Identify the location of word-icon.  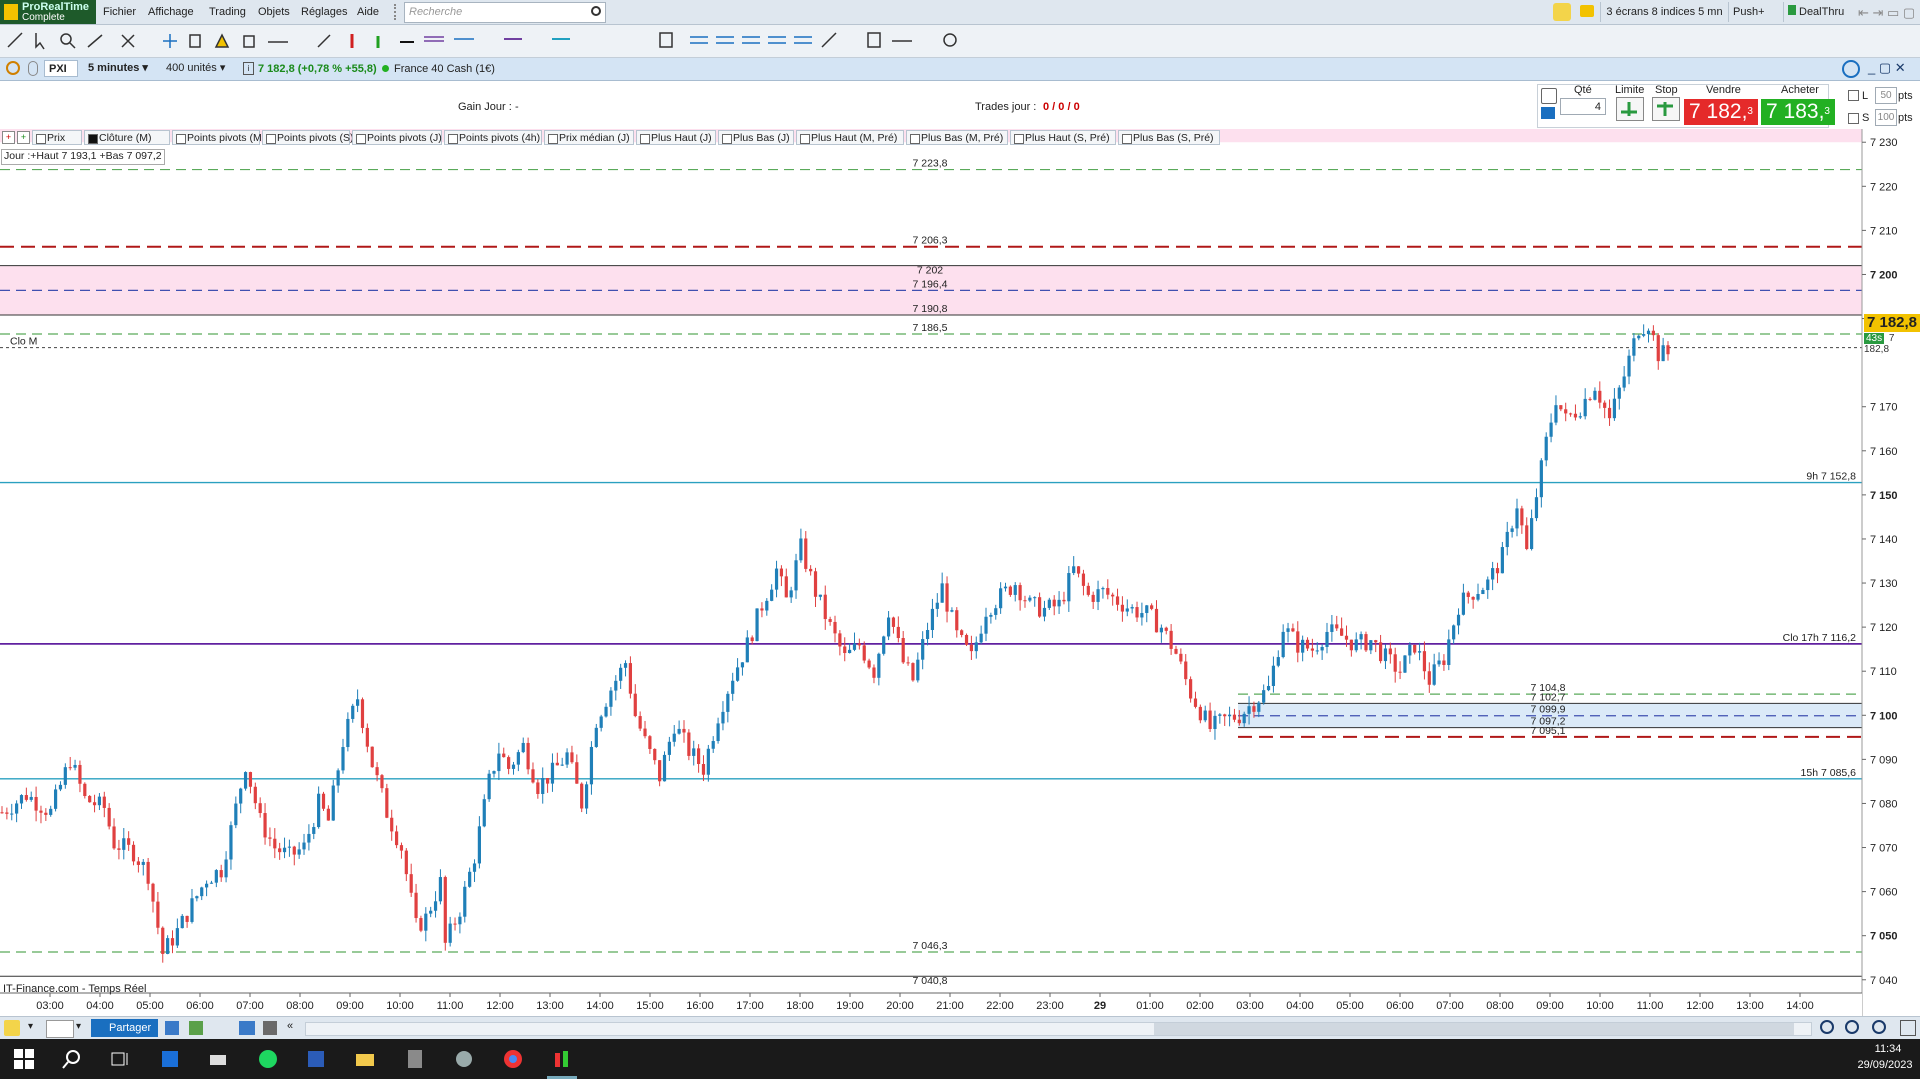
(316, 1059).